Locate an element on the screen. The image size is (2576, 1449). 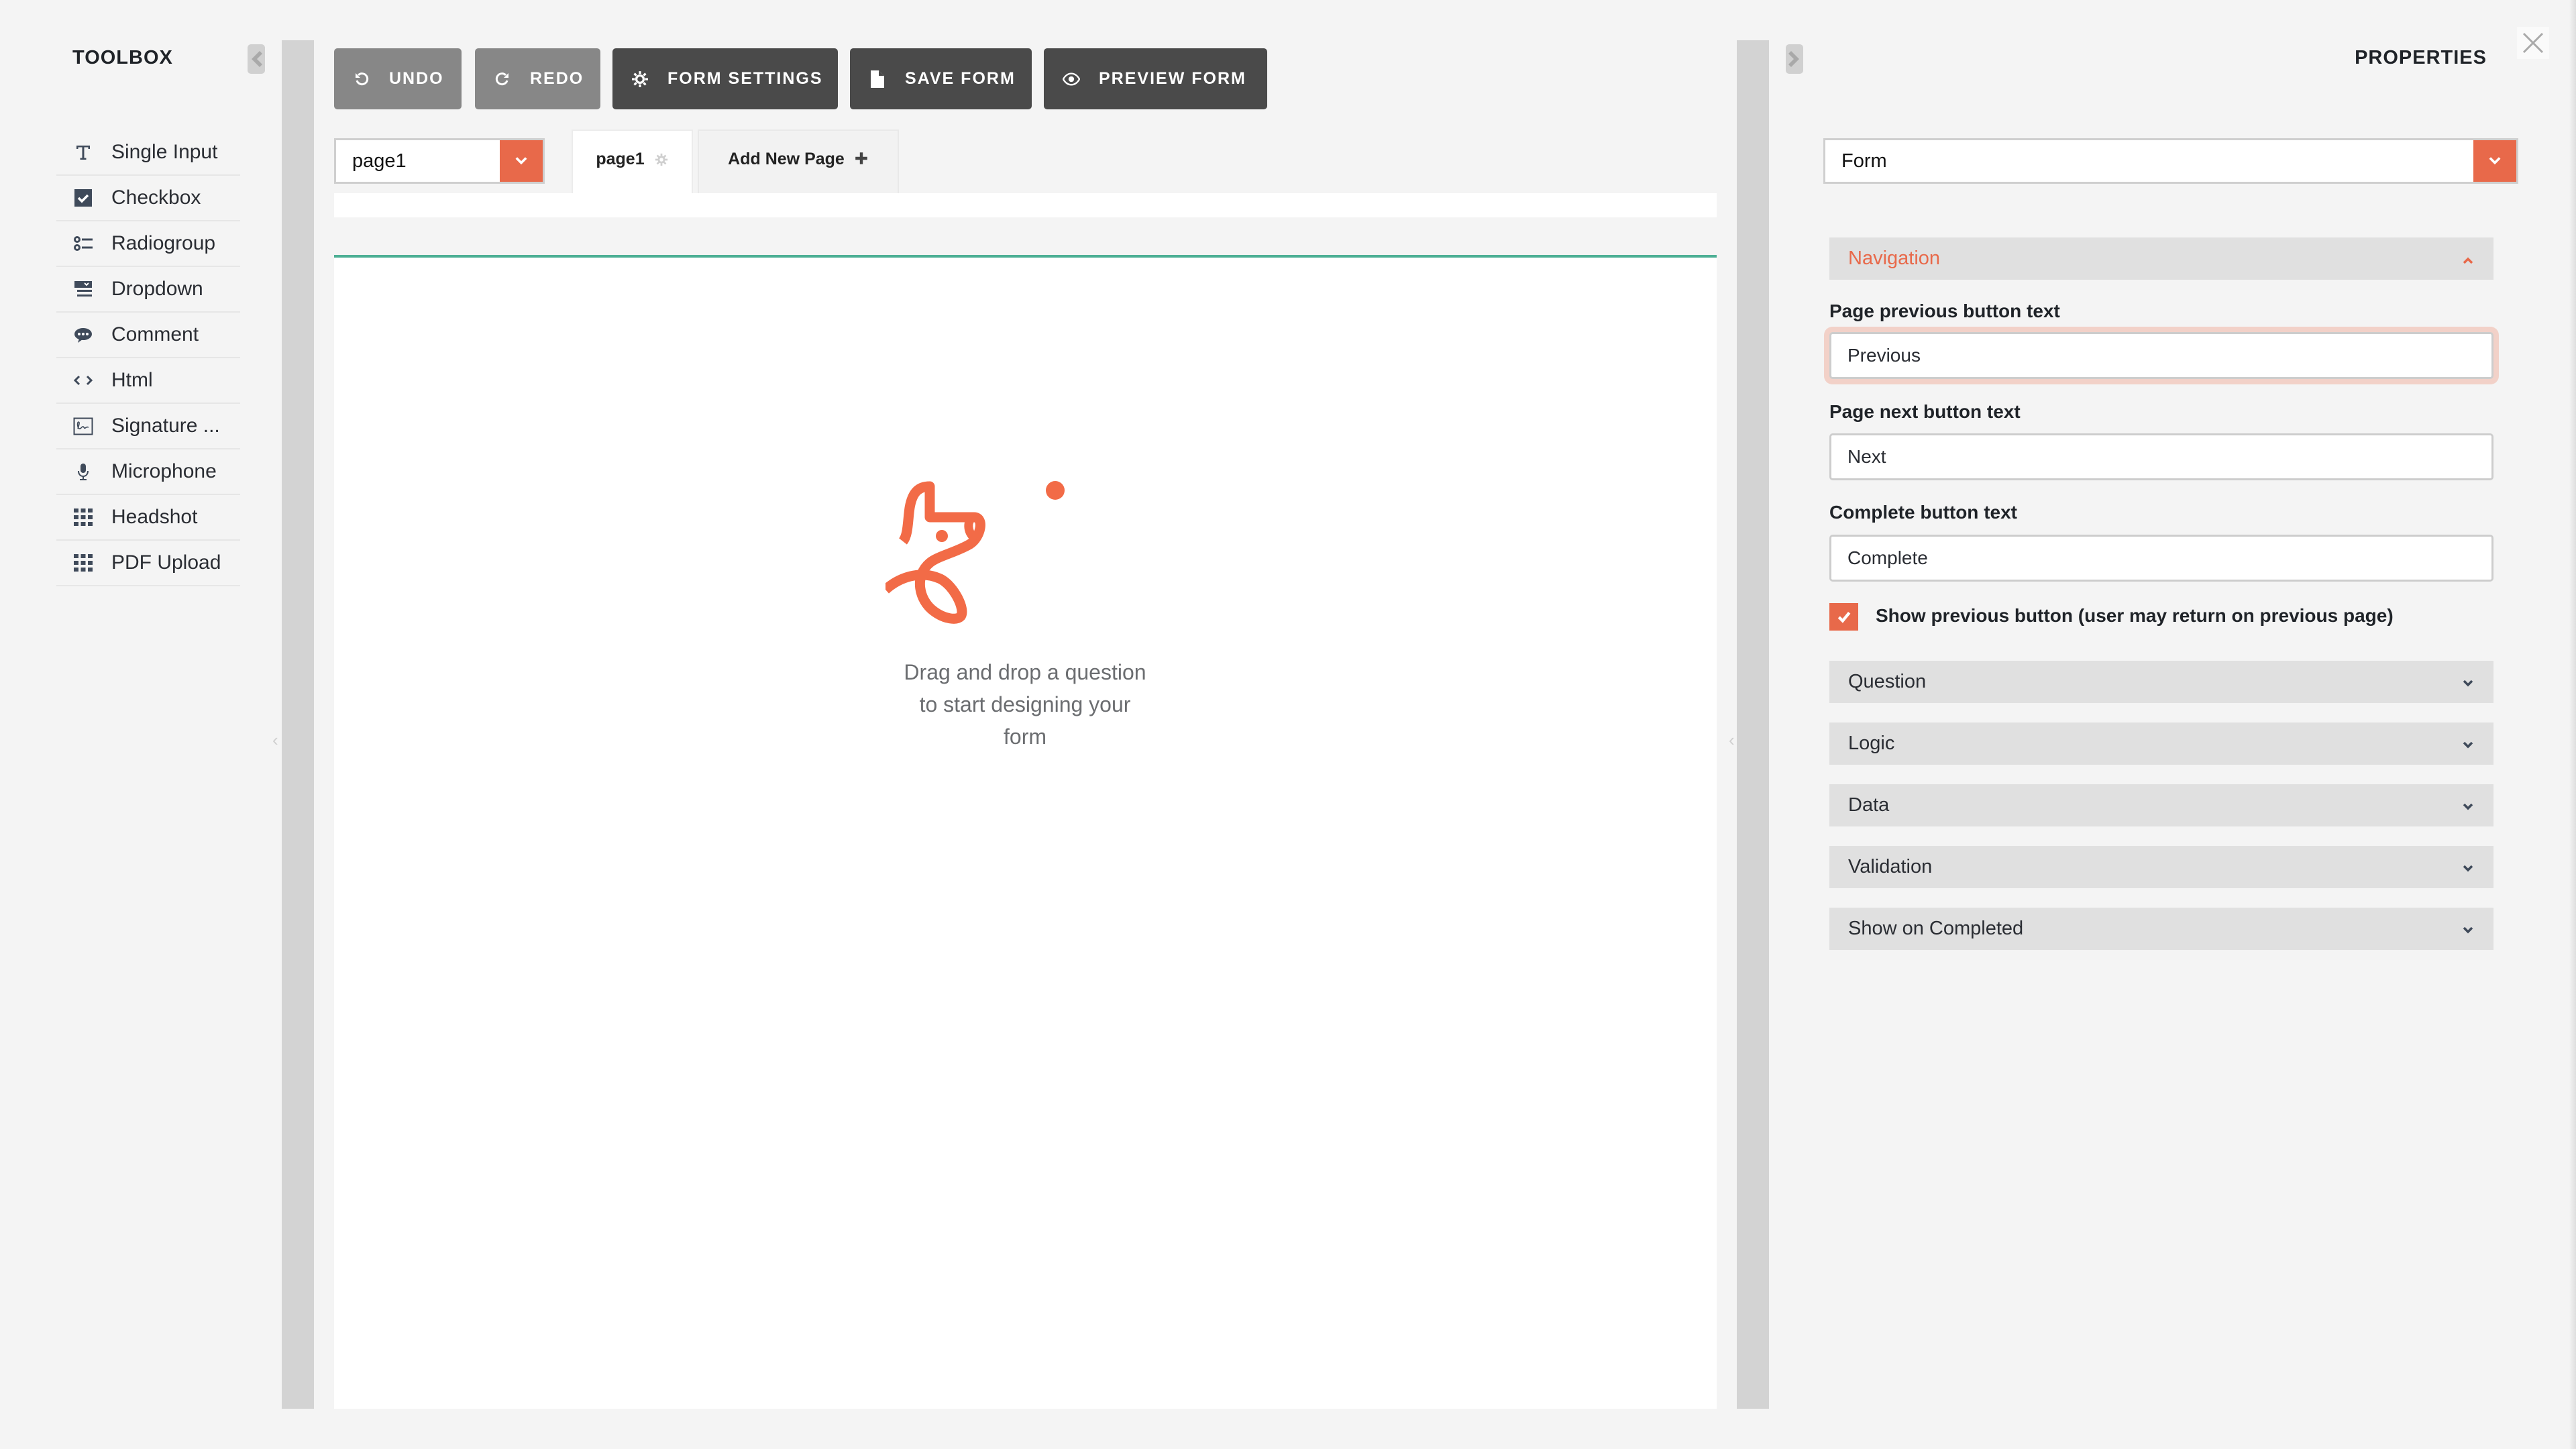
object-select: Form is located at coordinates (2170, 161).